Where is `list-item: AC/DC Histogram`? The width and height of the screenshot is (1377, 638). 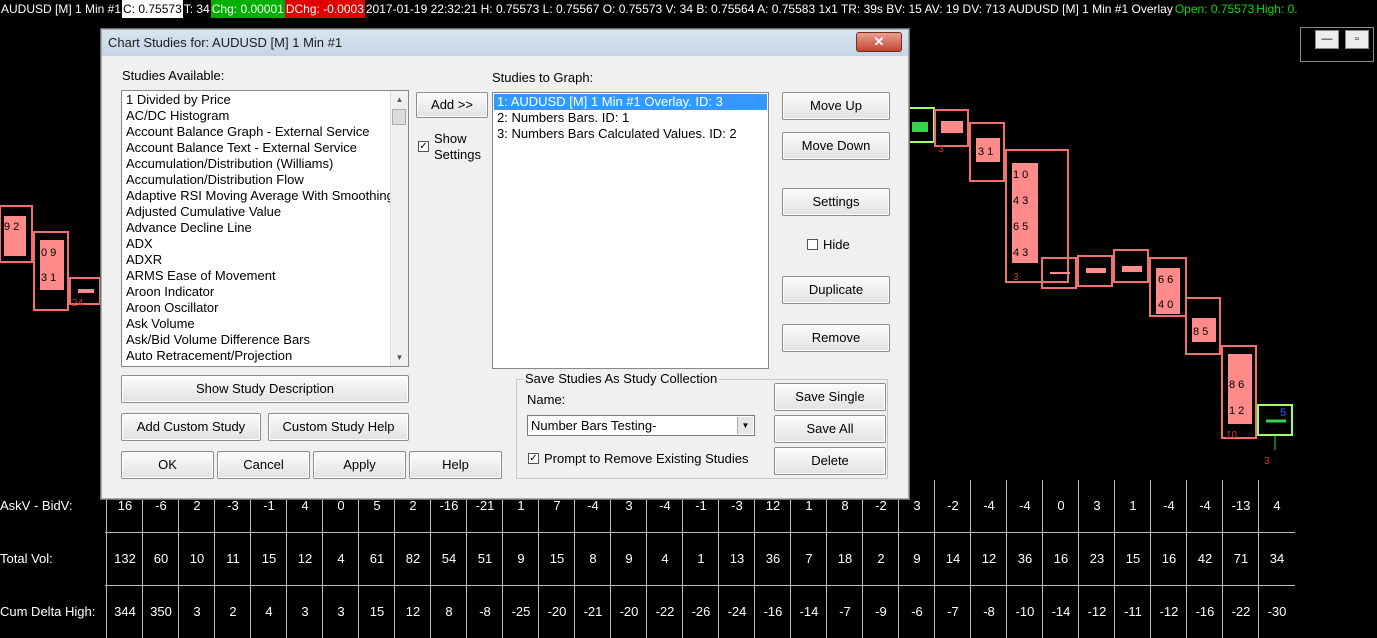
list-item: AC/DC Histogram is located at coordinates (257, 116).